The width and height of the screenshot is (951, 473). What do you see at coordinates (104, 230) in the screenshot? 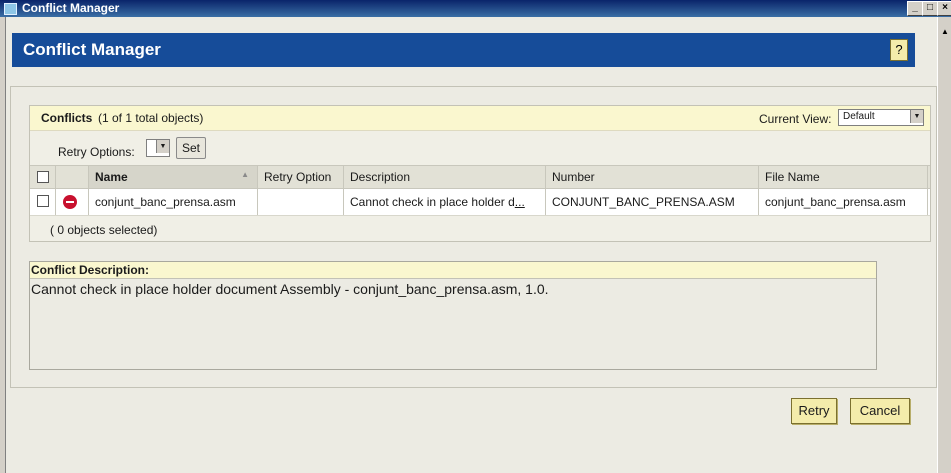
I see `selected-count: ( 0 objects selected)` at bounding box center [104, 230].